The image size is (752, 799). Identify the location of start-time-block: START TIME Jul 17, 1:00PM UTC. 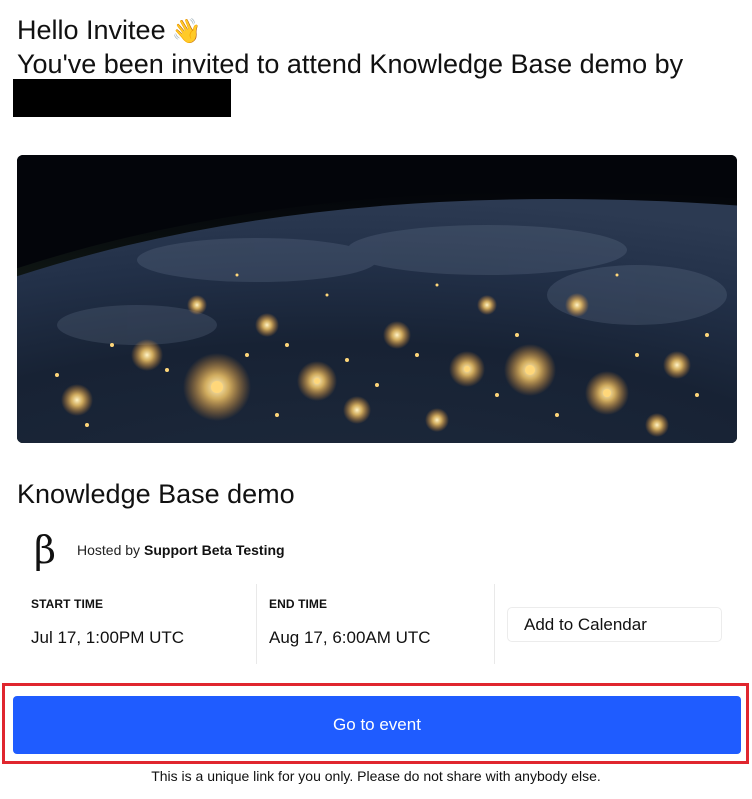
(143, 624).